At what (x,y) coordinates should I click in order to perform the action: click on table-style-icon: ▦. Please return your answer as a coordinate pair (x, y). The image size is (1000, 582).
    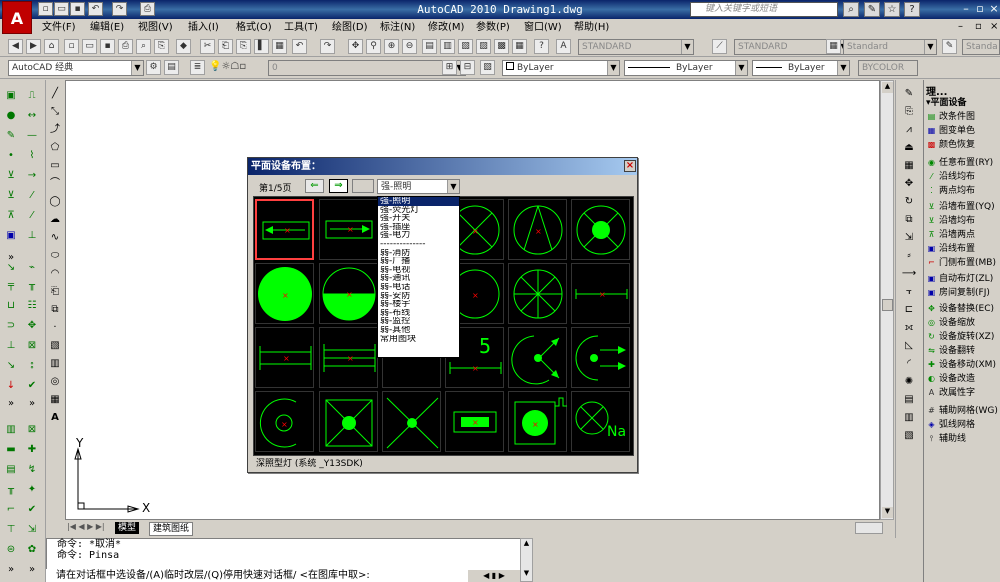
    Looking at the image, I should click on (833, 46).